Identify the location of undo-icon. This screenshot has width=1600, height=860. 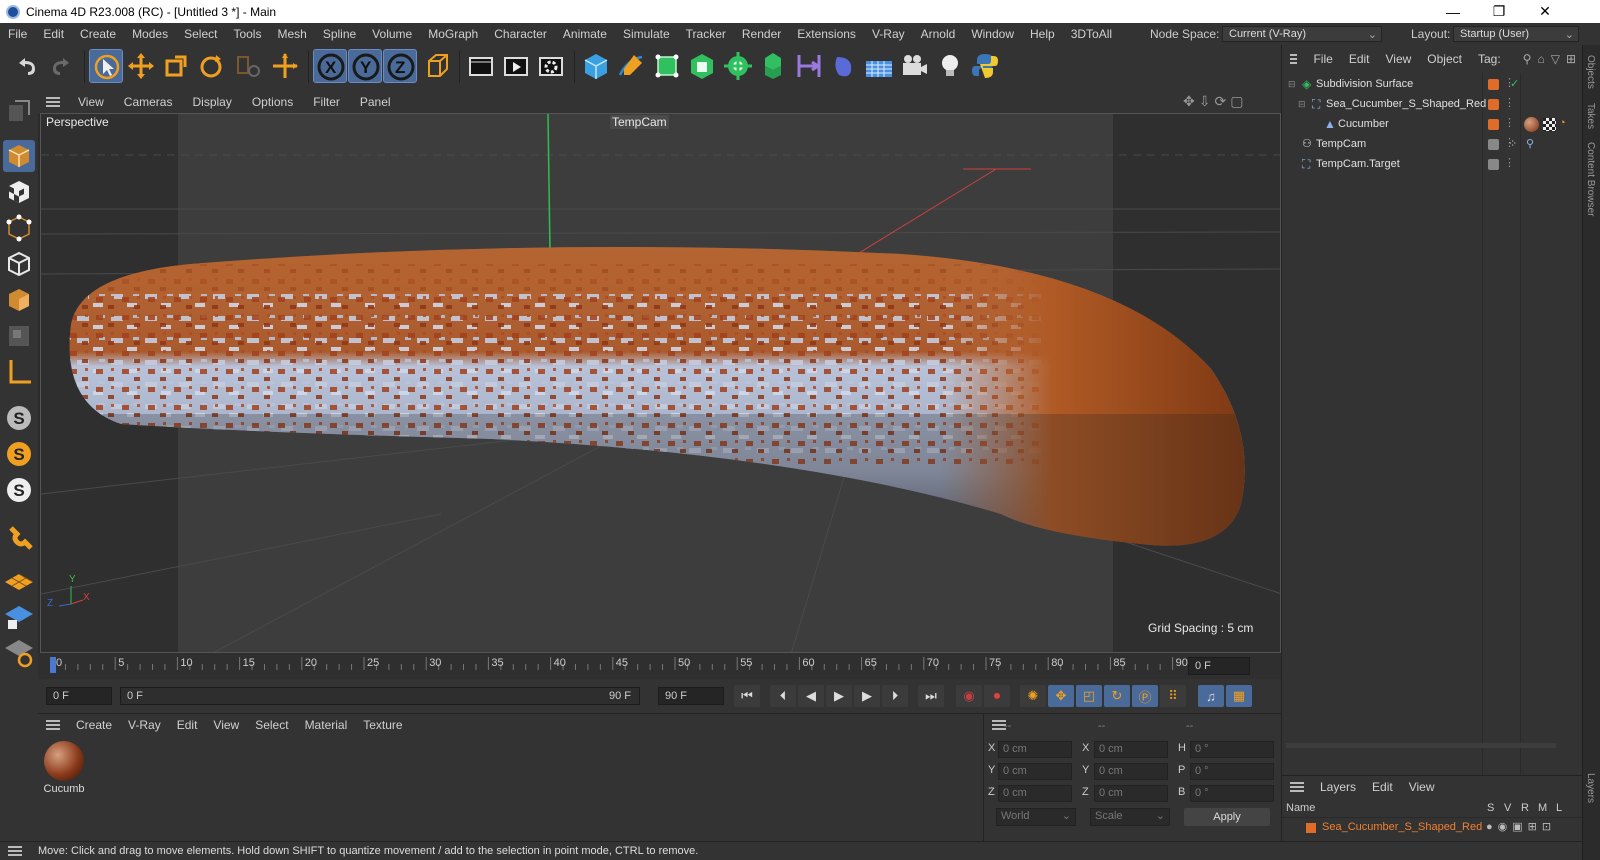
(26, 66).